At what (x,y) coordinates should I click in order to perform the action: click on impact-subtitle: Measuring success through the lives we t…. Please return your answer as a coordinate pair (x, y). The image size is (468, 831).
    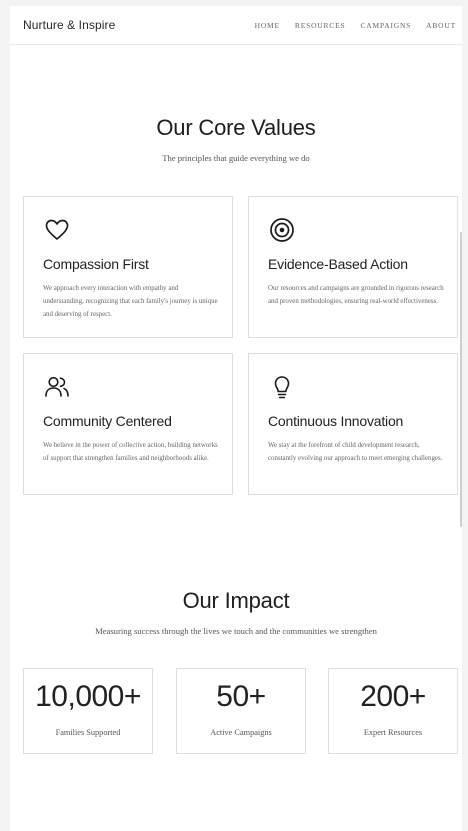
    Looking at the image, I should click on (236, 631).